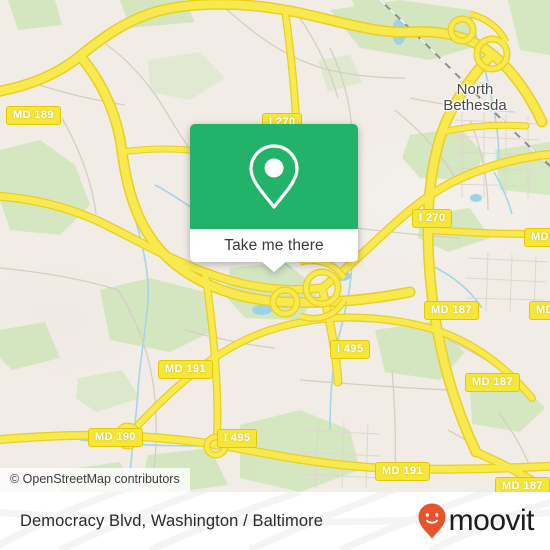  Describe the element at coordinates (451, 310) in the screenshot. I see `road-shield-md-187-a: MD 187` at that location.